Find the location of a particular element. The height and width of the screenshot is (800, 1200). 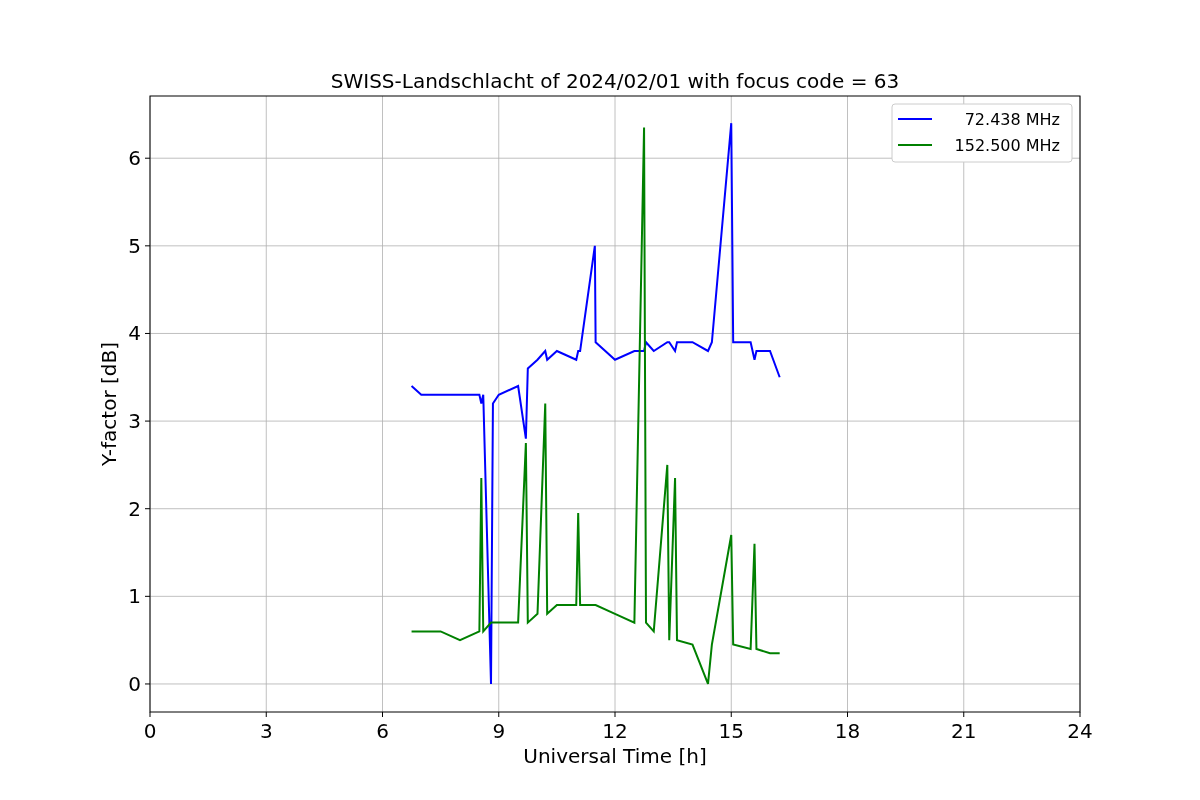

tick-label: 21 is located at coordinates (964, 731).